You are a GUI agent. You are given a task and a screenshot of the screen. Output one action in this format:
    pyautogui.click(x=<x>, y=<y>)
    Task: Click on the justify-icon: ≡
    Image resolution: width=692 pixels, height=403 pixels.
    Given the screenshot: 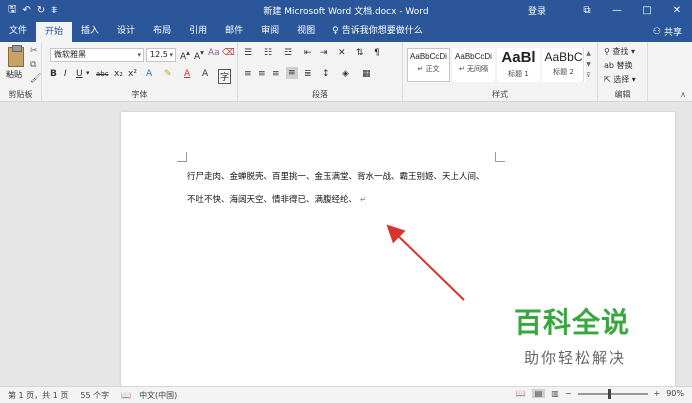 What is the action you would take?
    pyautogui.click(x=292, y=73)
    